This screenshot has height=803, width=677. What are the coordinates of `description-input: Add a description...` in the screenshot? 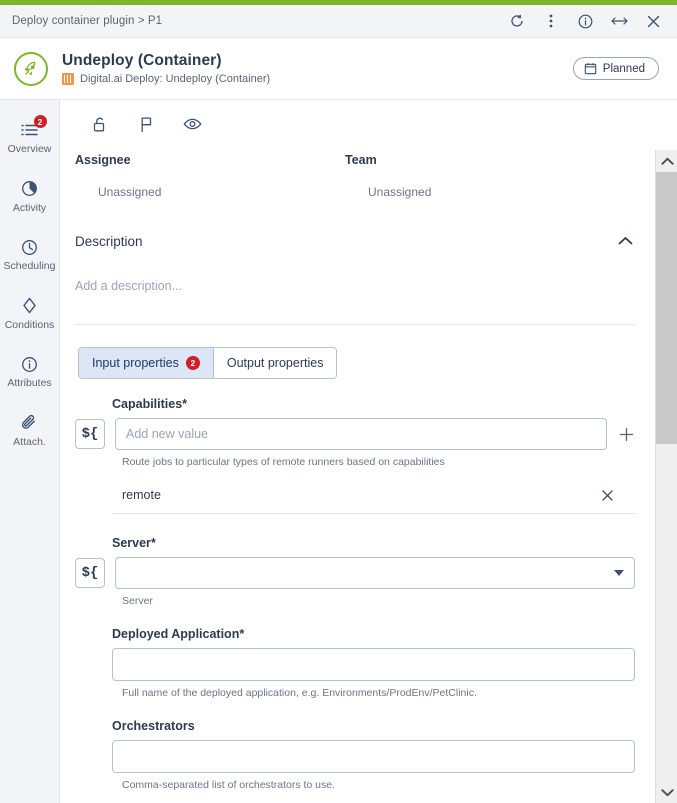 It's located at (357, 272).